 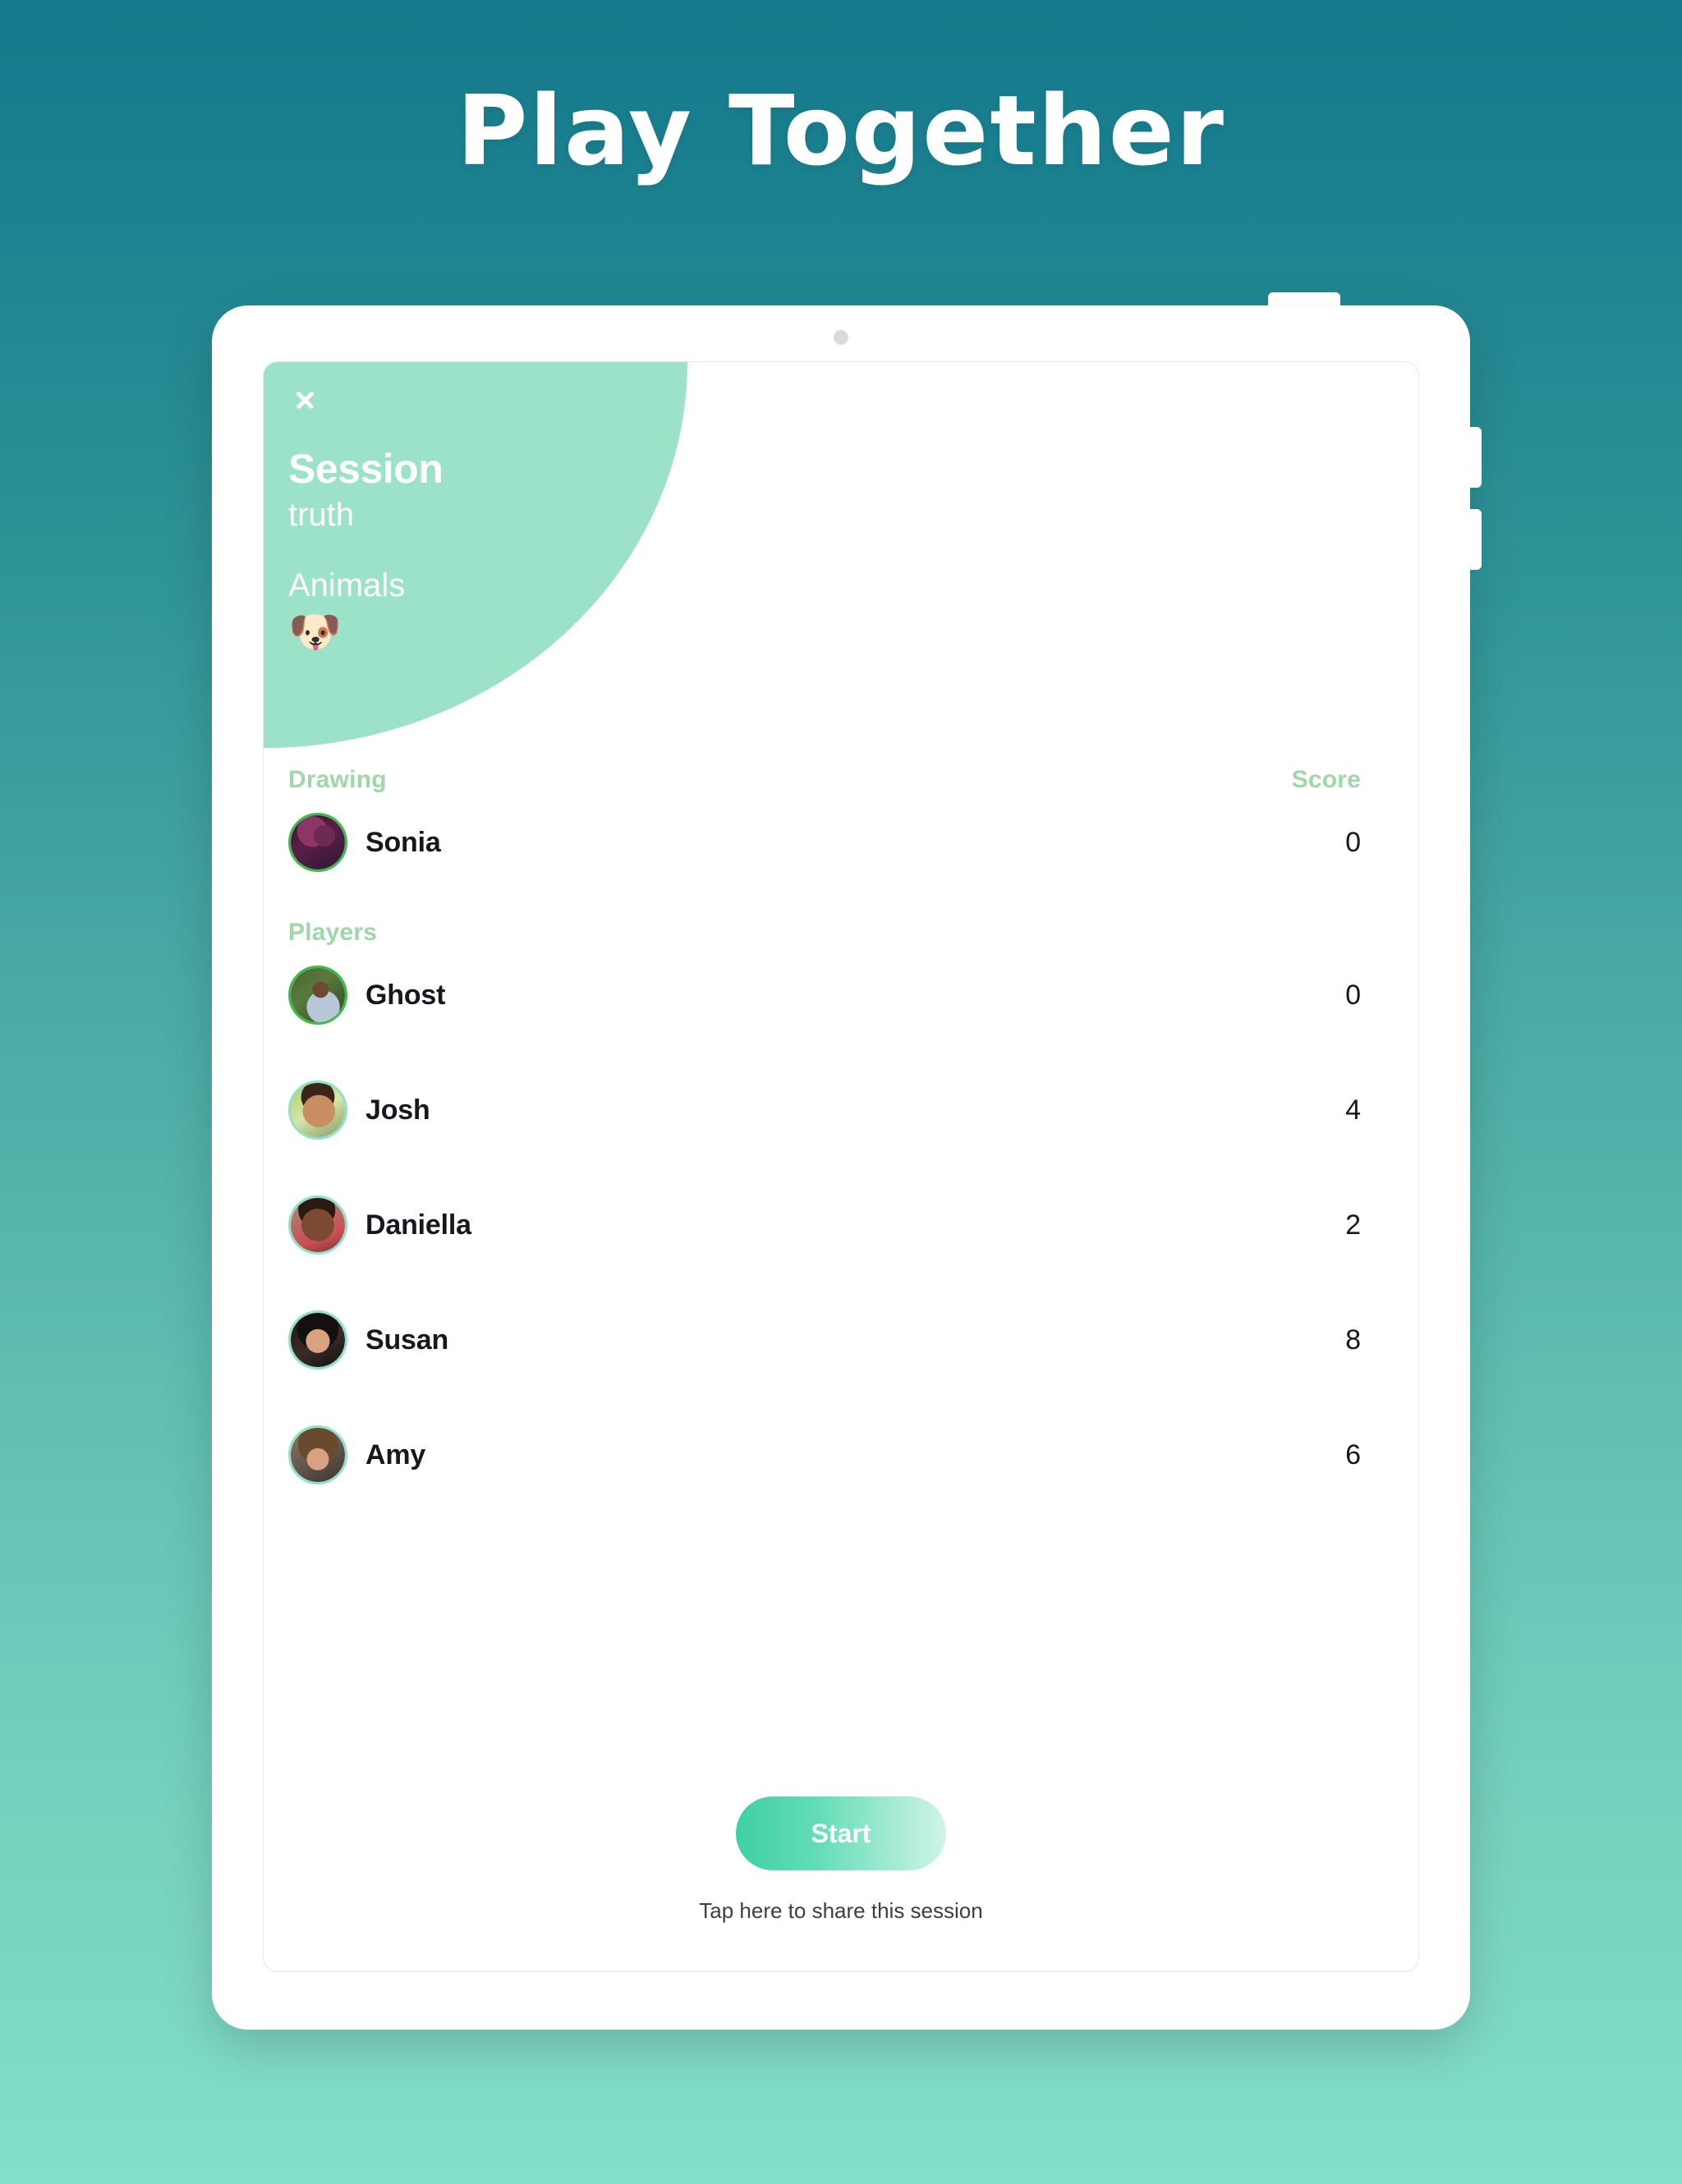 What do you see at coordinates (841, 130) in the screenshot?
I see `page-title: Play Together` at bounding box center [841, 130].